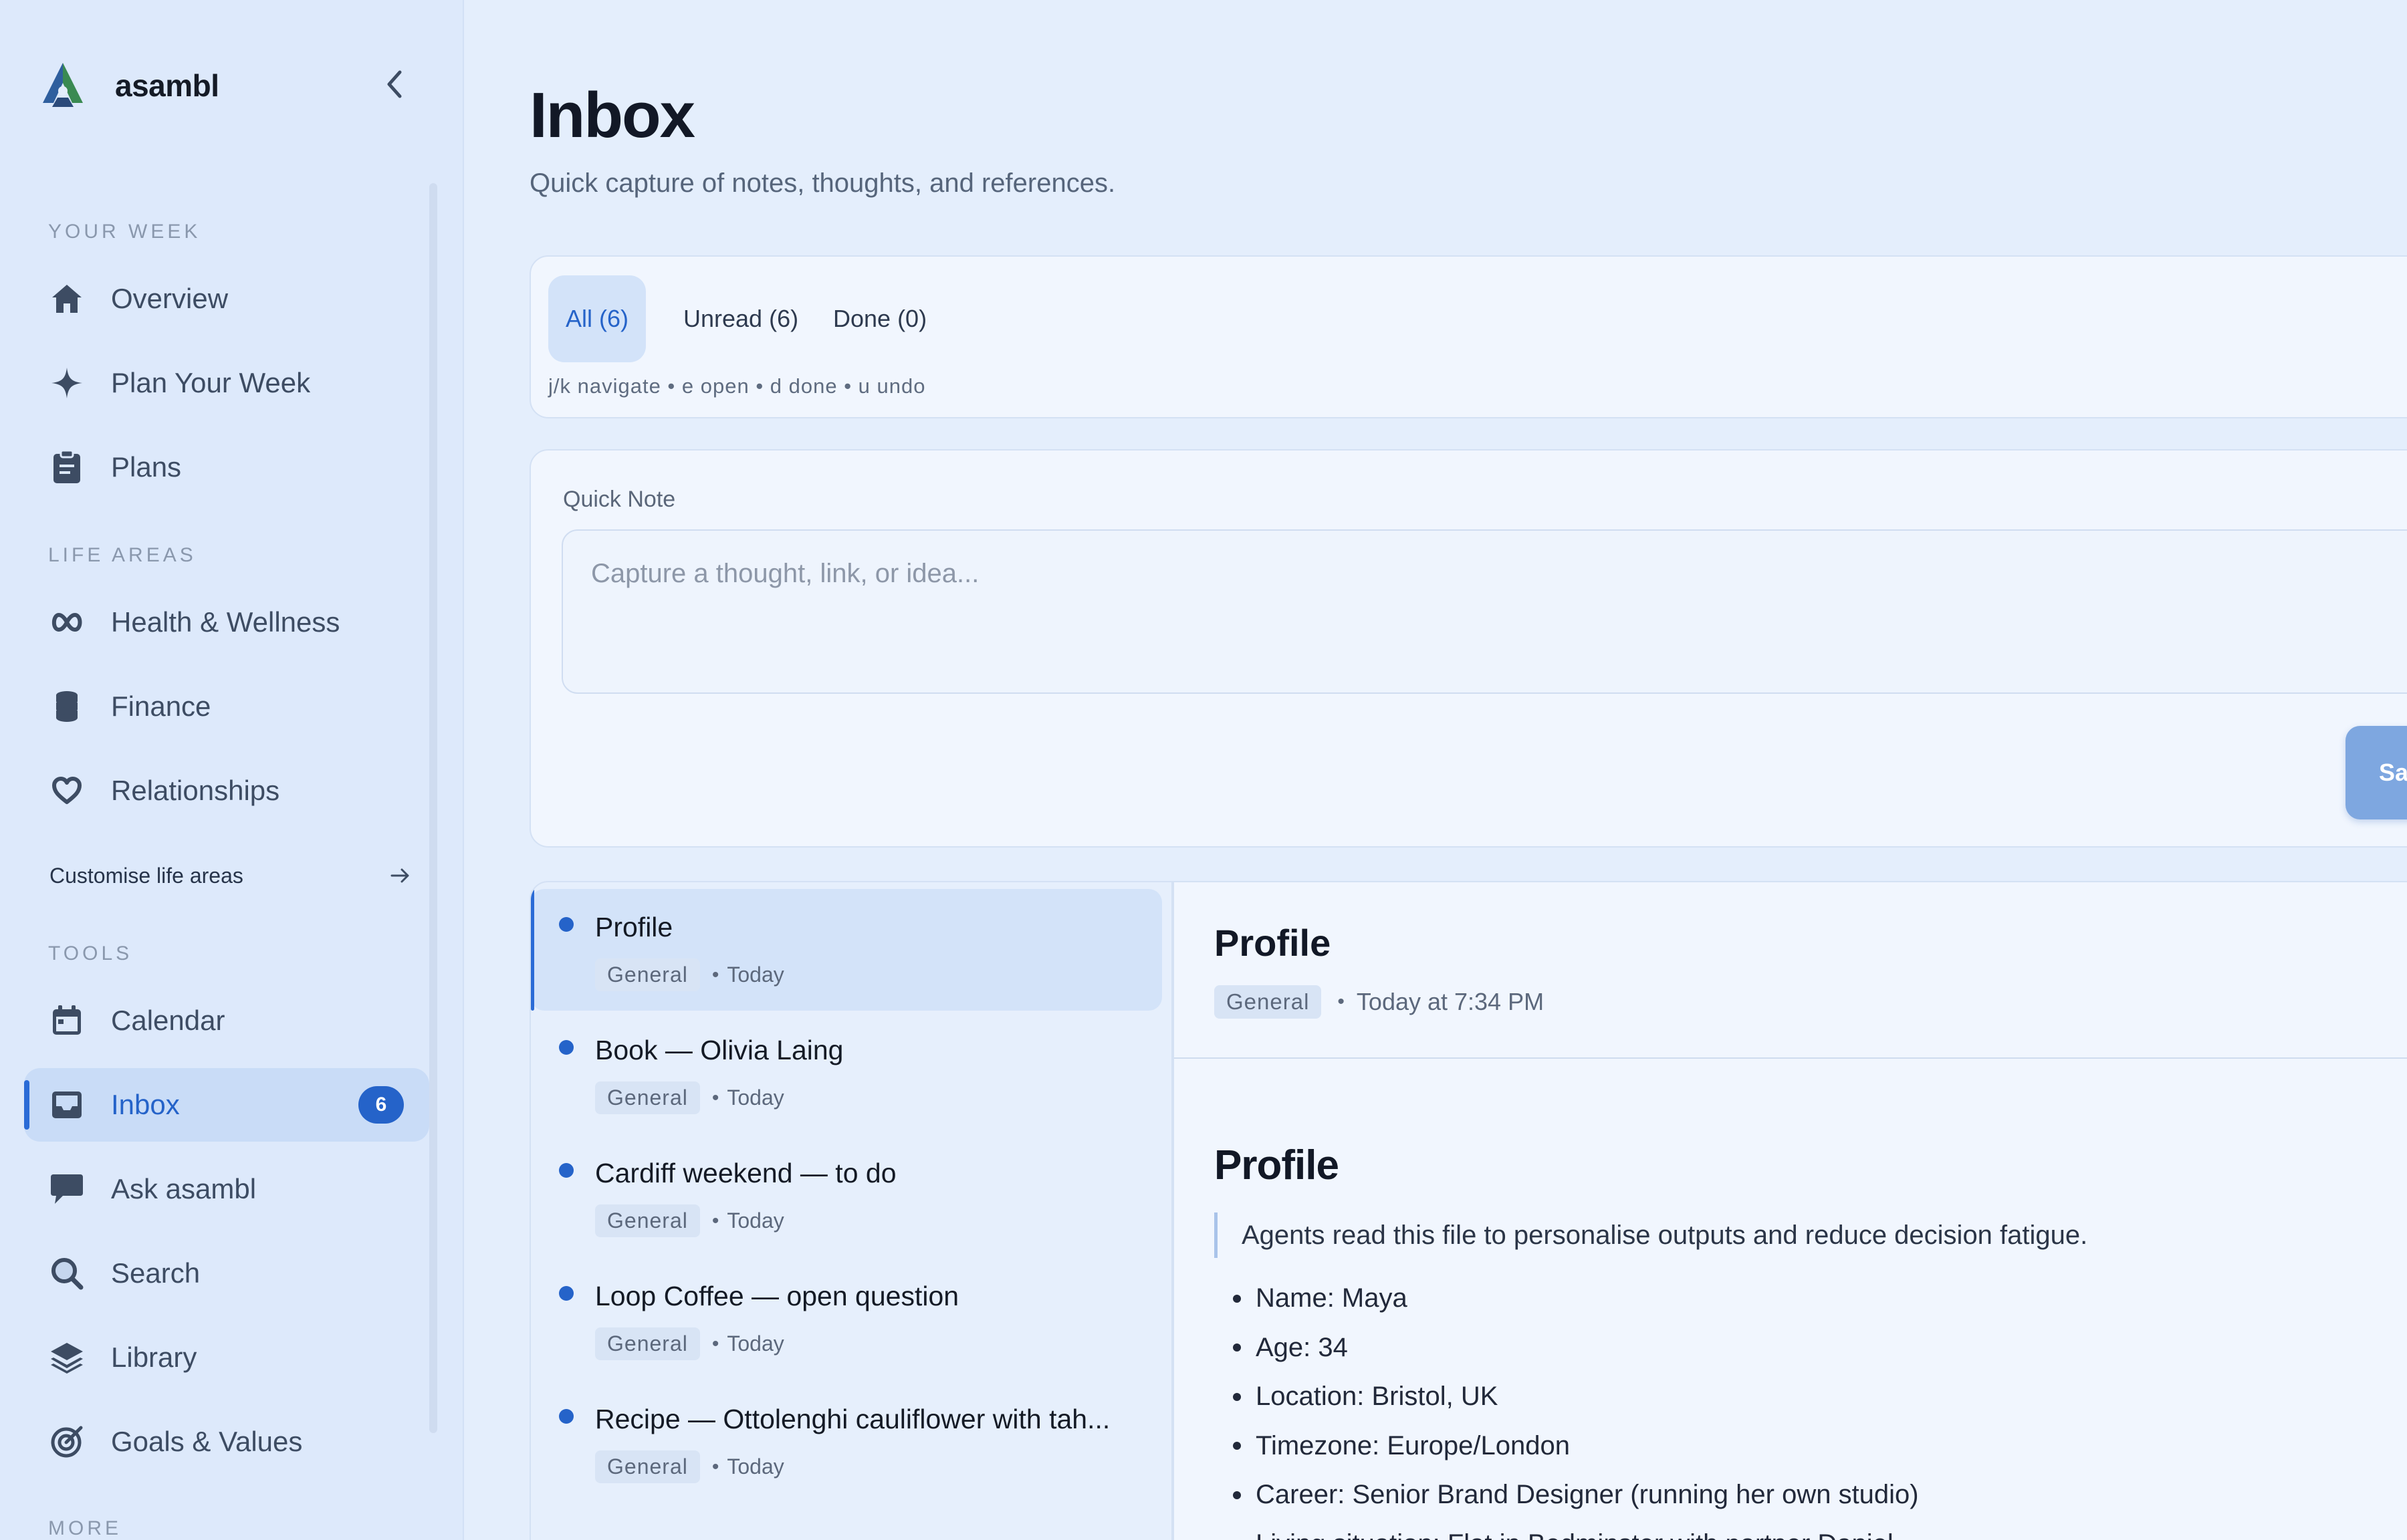  Describe the element at coordinates (91, 954) in the screenshot. I see `section-label-tools: TOOLS` at that location.